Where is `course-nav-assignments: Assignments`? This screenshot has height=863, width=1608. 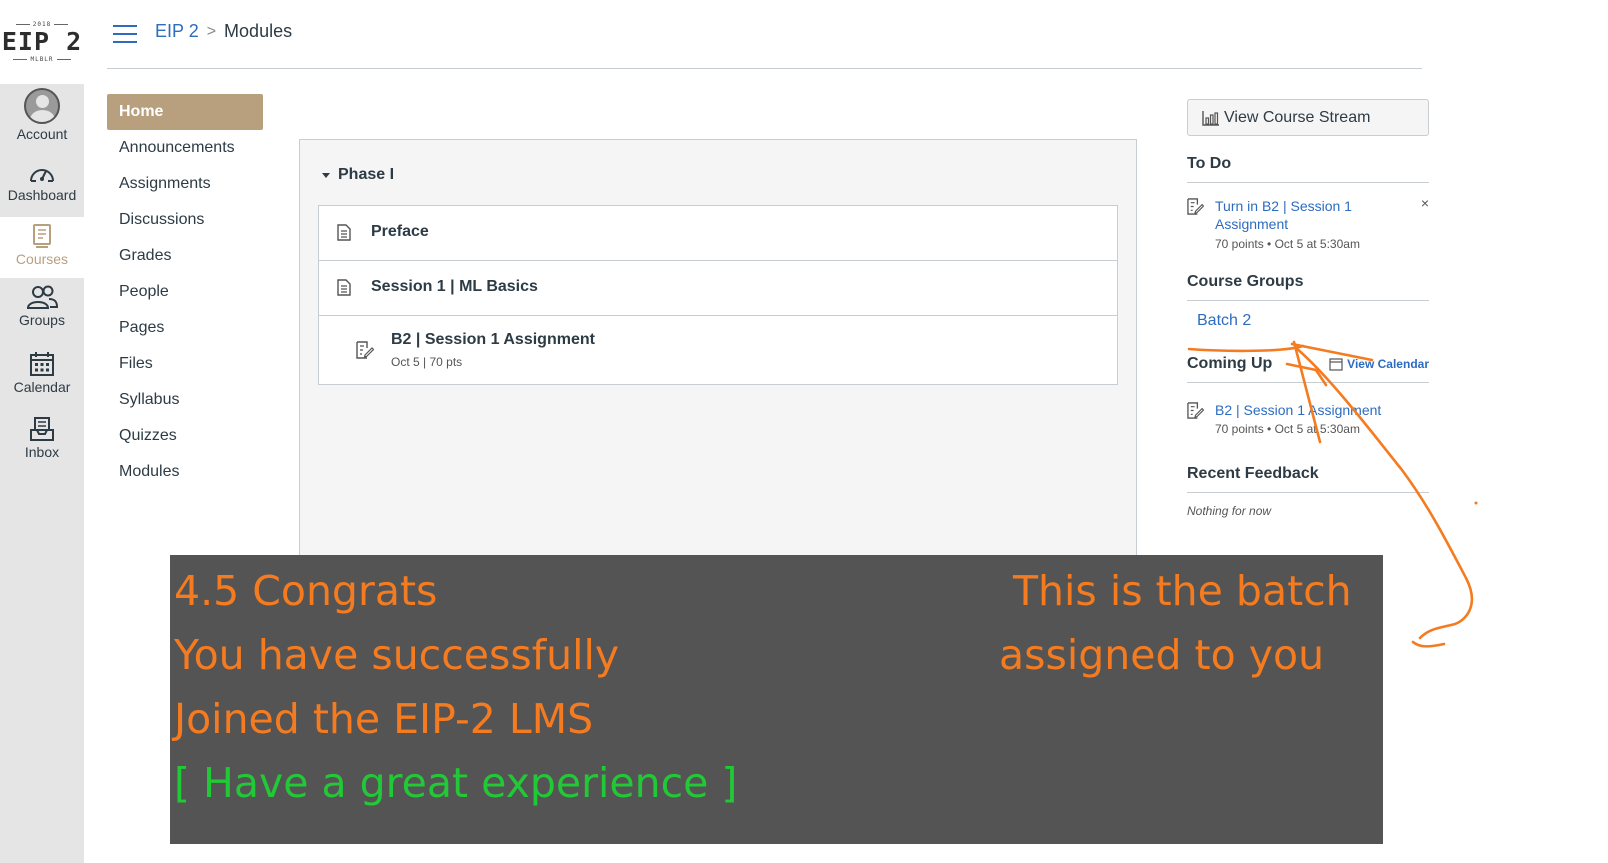 course-nav-assignments: Assignments is located at coordinates (185, 184).